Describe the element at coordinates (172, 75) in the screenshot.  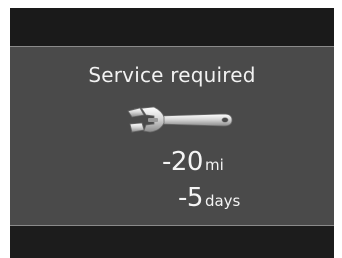
I see `service-required-title: Service required` at that location.